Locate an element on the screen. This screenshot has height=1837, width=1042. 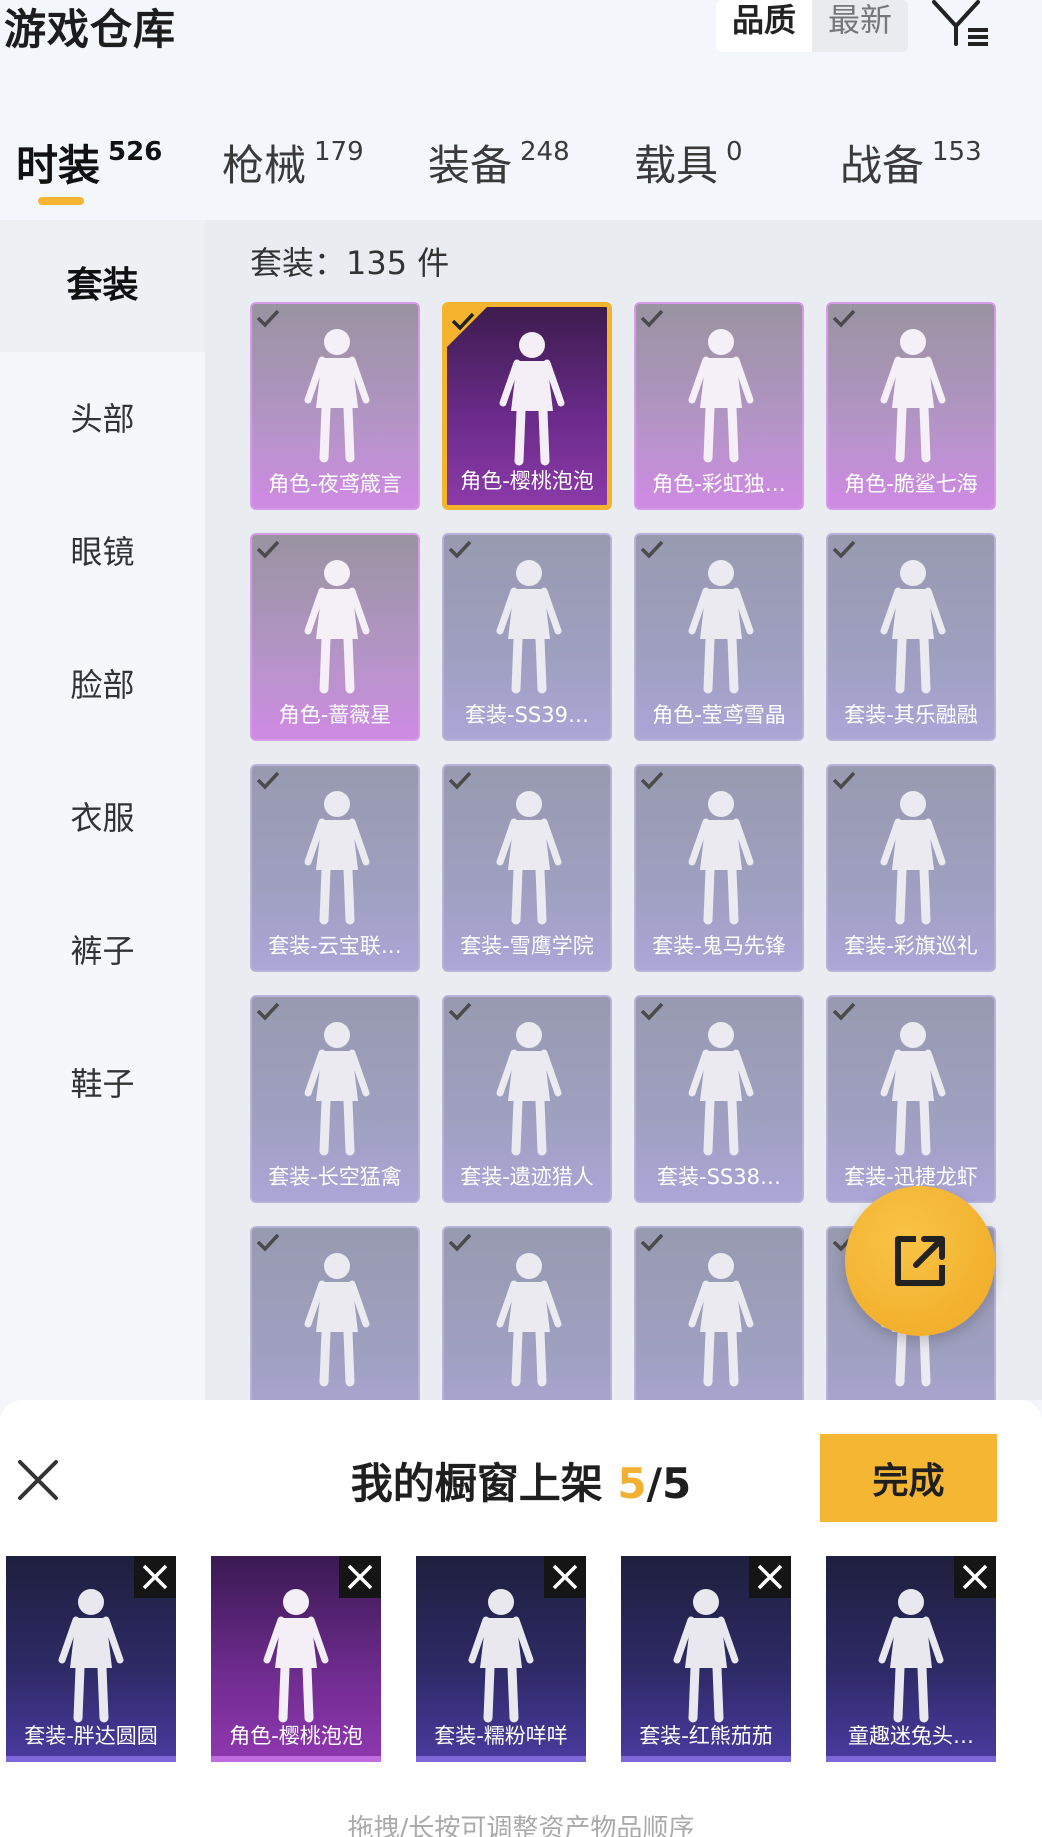
showcase-item: 角色-樱桃泡泡 is located at coordinates (296, 1659).